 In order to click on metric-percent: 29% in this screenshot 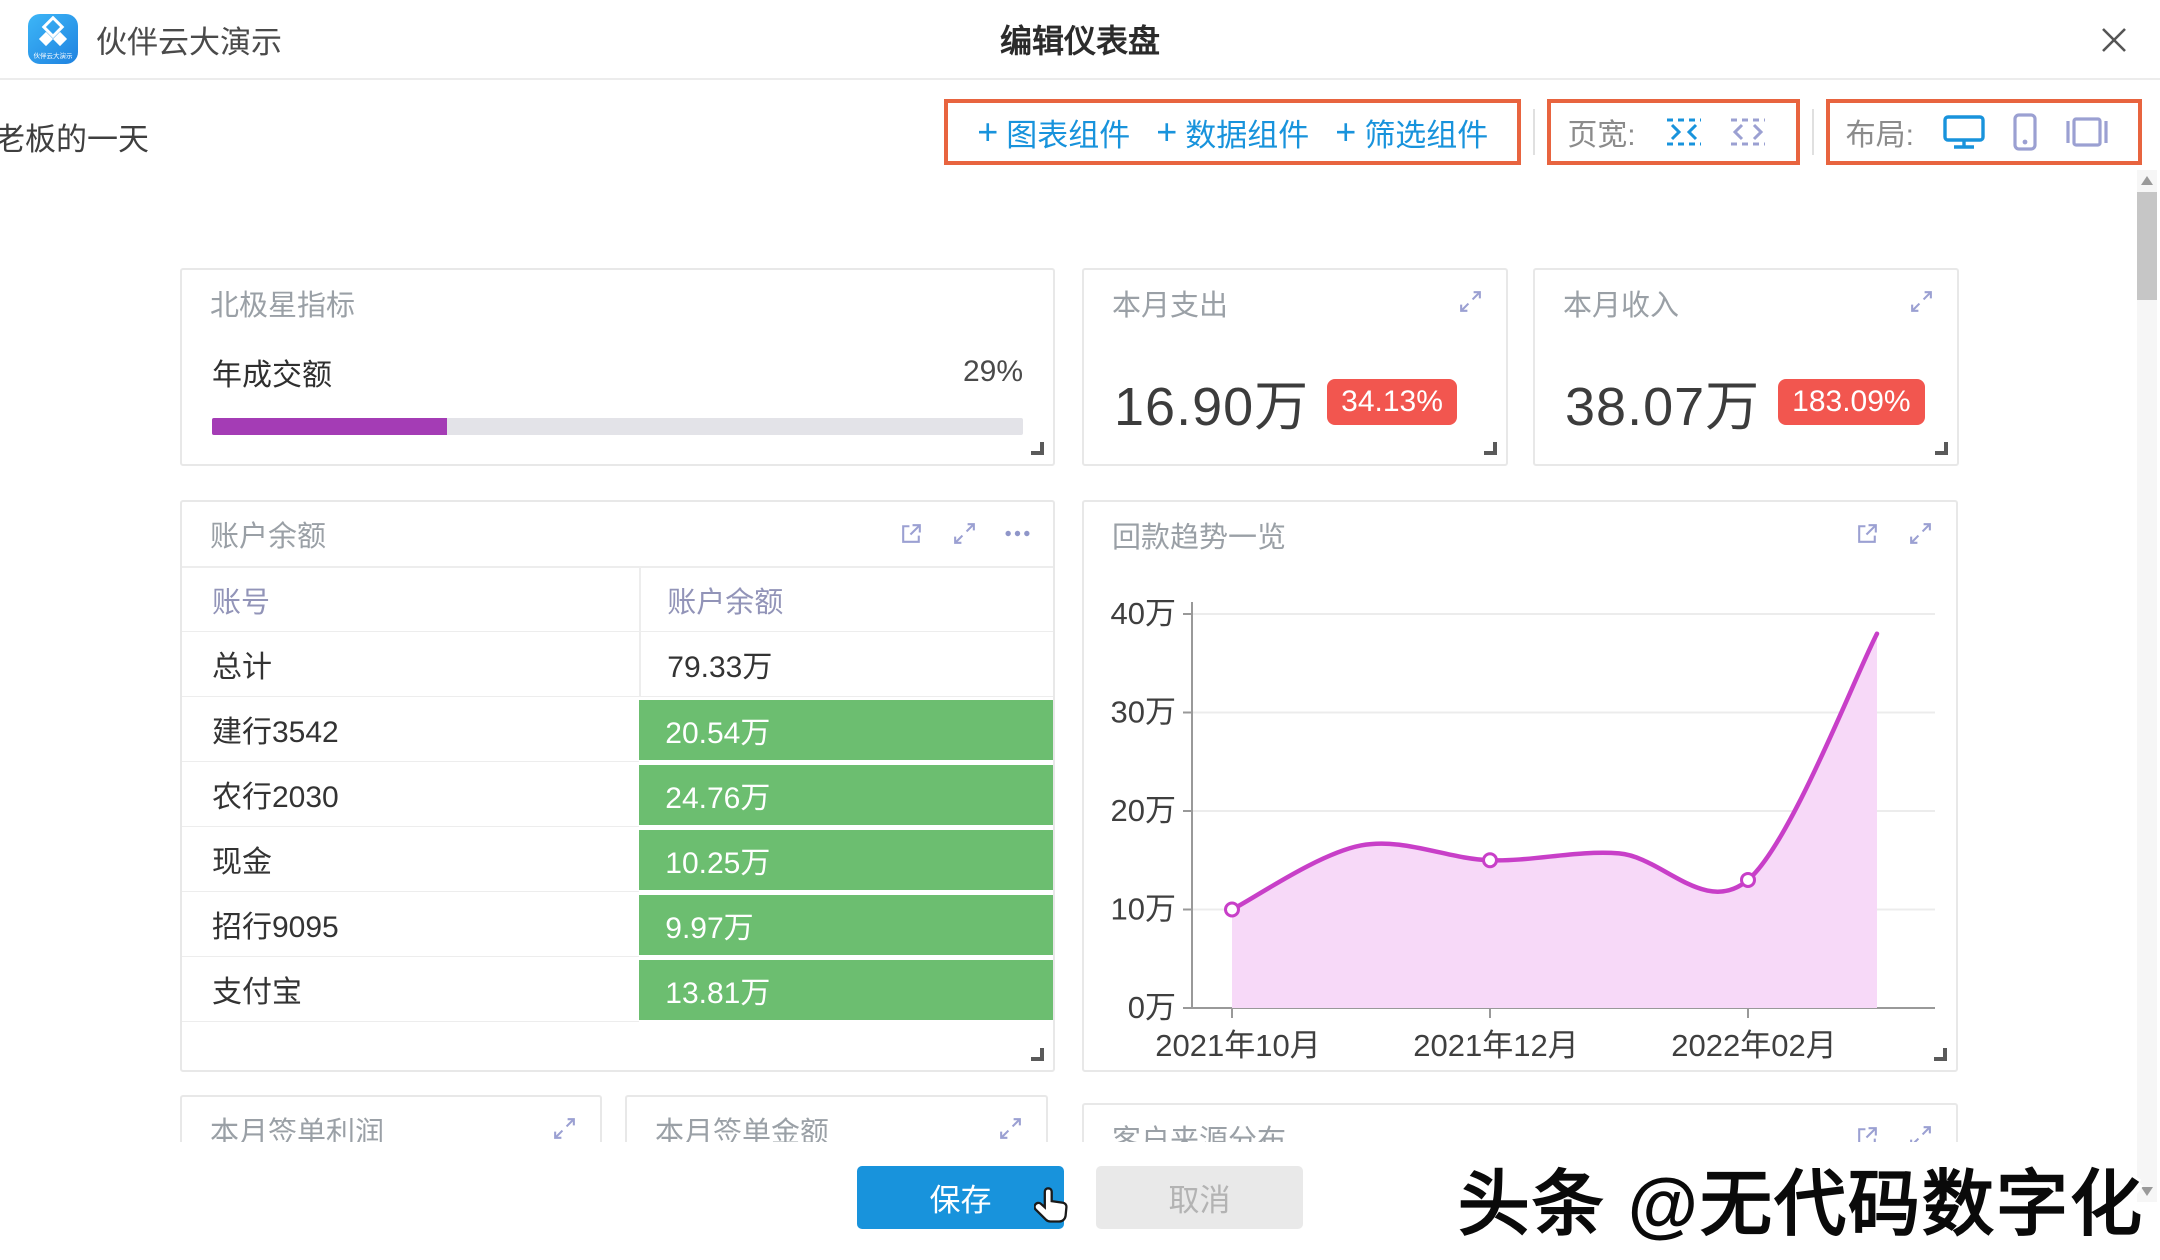, I will do `click(992, 371)`.